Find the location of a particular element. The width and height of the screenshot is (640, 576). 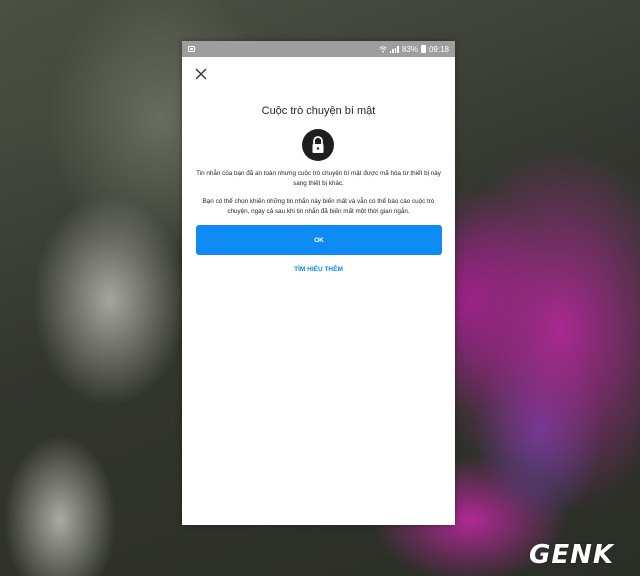

close-button is located at coordinates (201, 74).